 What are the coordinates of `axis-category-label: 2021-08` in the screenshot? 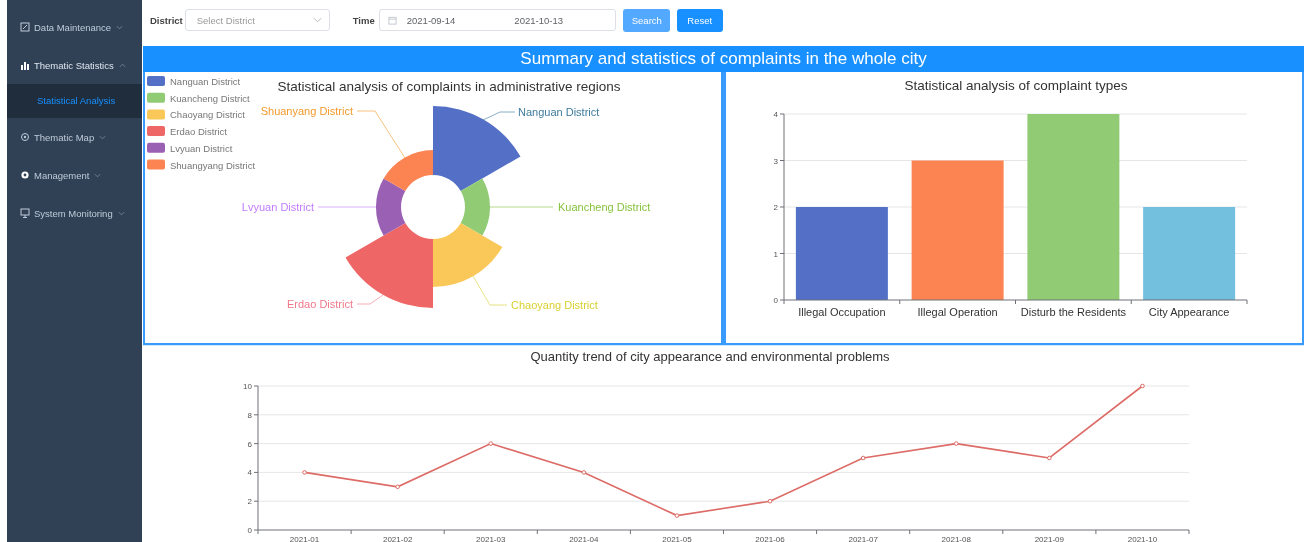 It's located at (956, 538).